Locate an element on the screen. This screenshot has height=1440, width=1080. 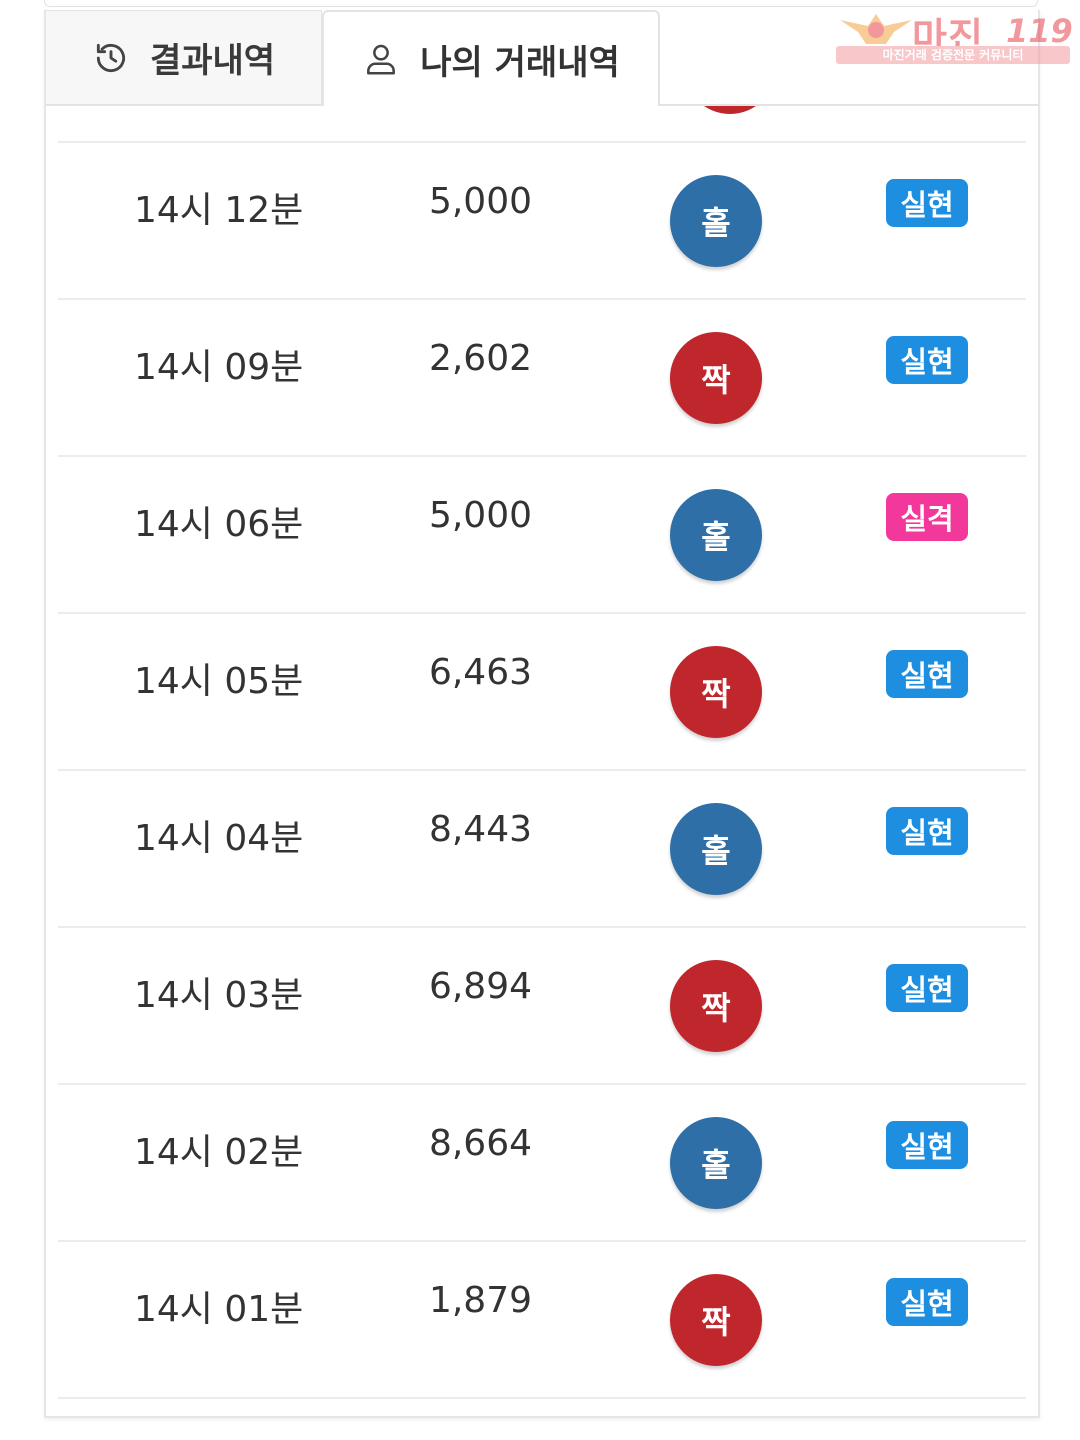
trade-amount: 6,463 is located at coordinates (480, 672).